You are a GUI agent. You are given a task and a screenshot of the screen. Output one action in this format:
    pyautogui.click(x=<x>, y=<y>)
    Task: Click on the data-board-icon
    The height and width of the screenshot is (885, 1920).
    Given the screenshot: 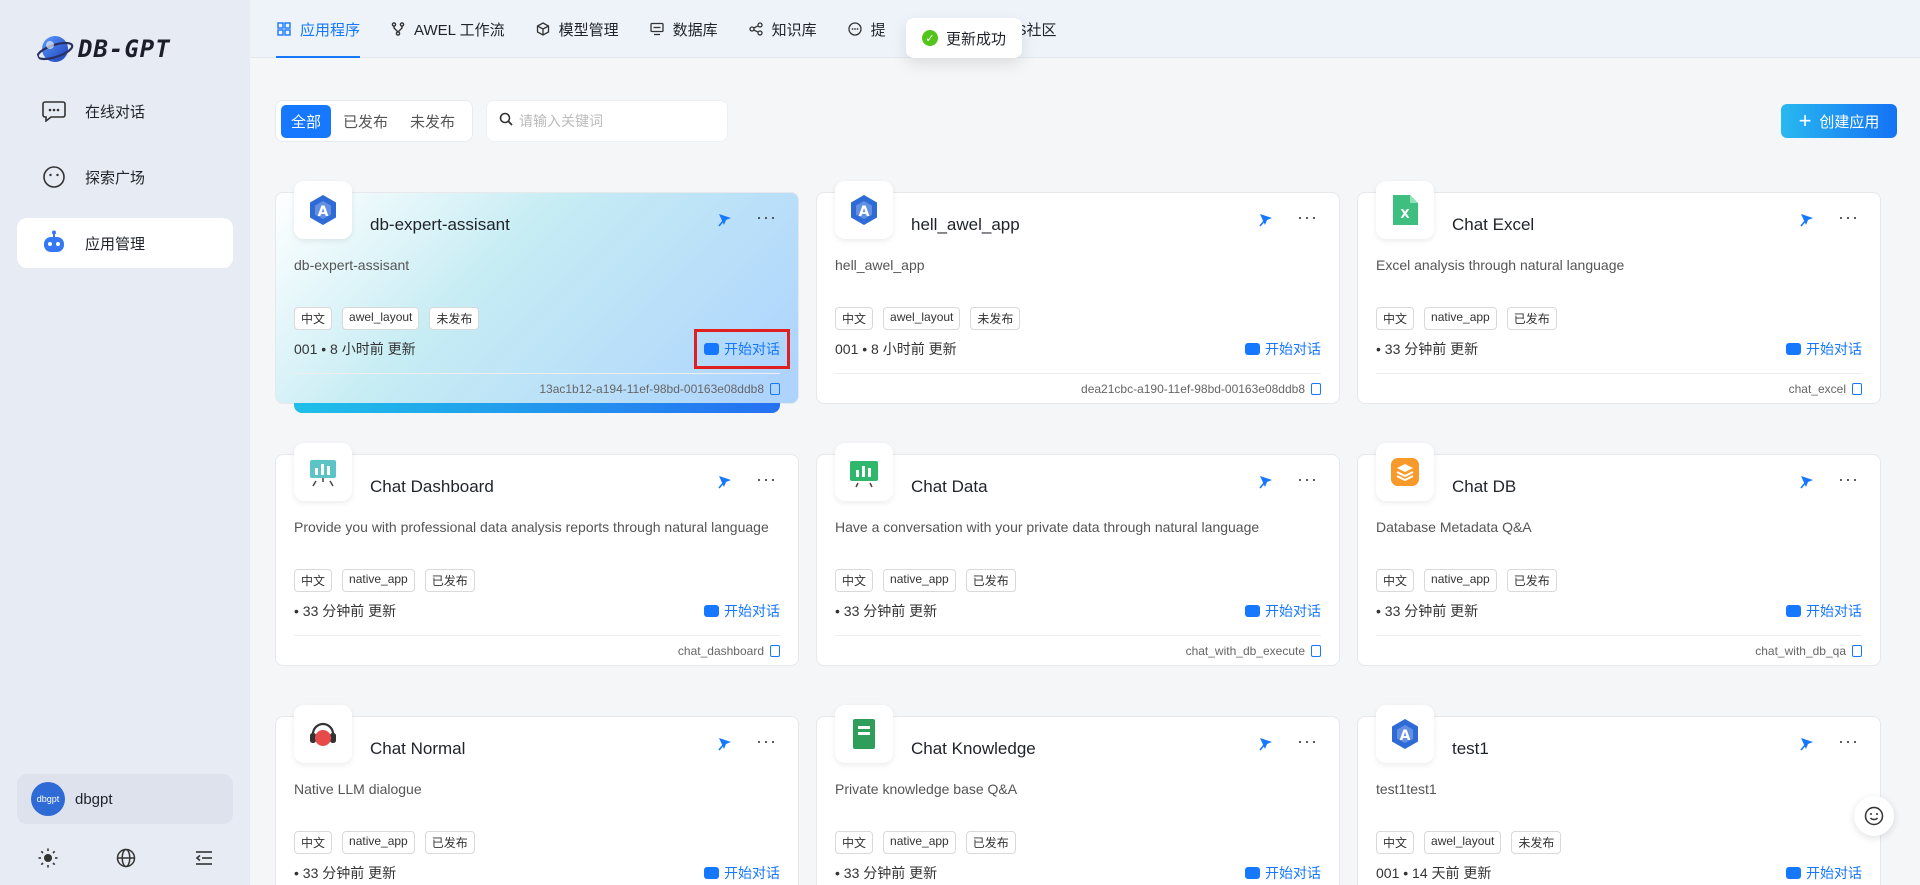 What is the action you would take?
    pyautogui.click(x=864, y=472)
    